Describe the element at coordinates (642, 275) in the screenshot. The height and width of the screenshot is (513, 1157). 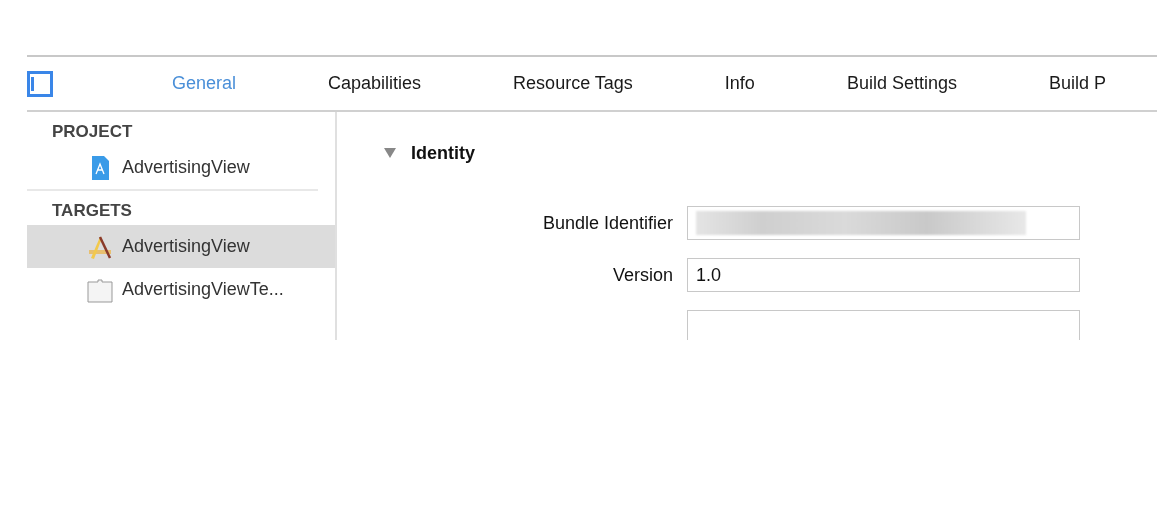
I see `field-label: Version` at that location.